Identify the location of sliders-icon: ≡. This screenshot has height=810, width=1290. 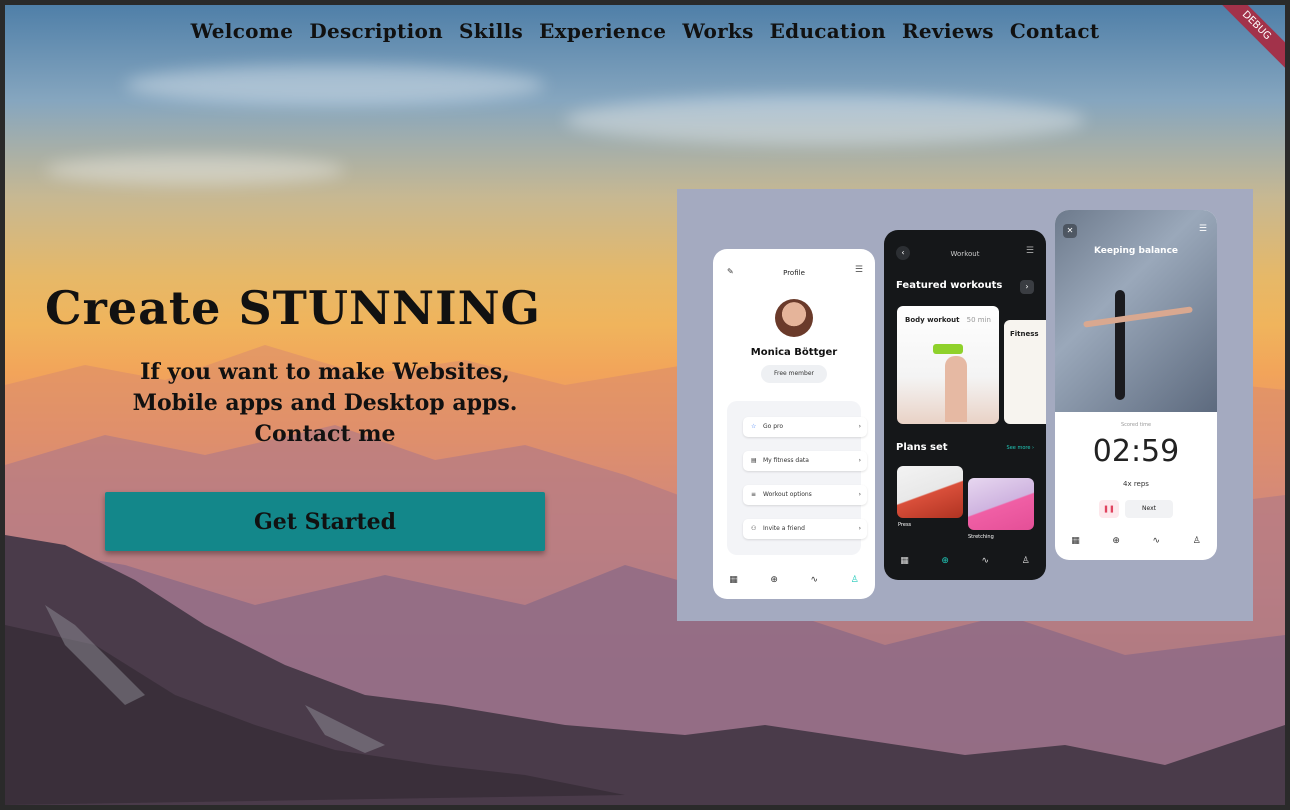
(754, 494).